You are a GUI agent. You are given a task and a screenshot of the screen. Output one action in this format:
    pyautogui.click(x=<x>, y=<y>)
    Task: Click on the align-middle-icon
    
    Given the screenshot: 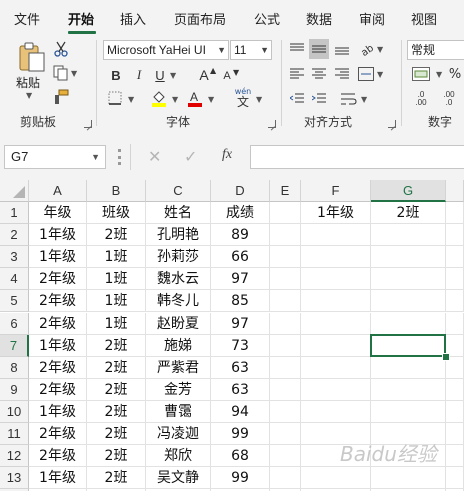 What is the action you would take?
    pyautogui.click(x=319, y=49)
    